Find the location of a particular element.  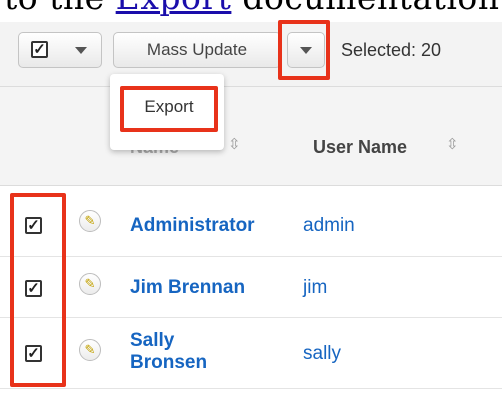

export-menu-item: Export is located at coordinates (169, 108).